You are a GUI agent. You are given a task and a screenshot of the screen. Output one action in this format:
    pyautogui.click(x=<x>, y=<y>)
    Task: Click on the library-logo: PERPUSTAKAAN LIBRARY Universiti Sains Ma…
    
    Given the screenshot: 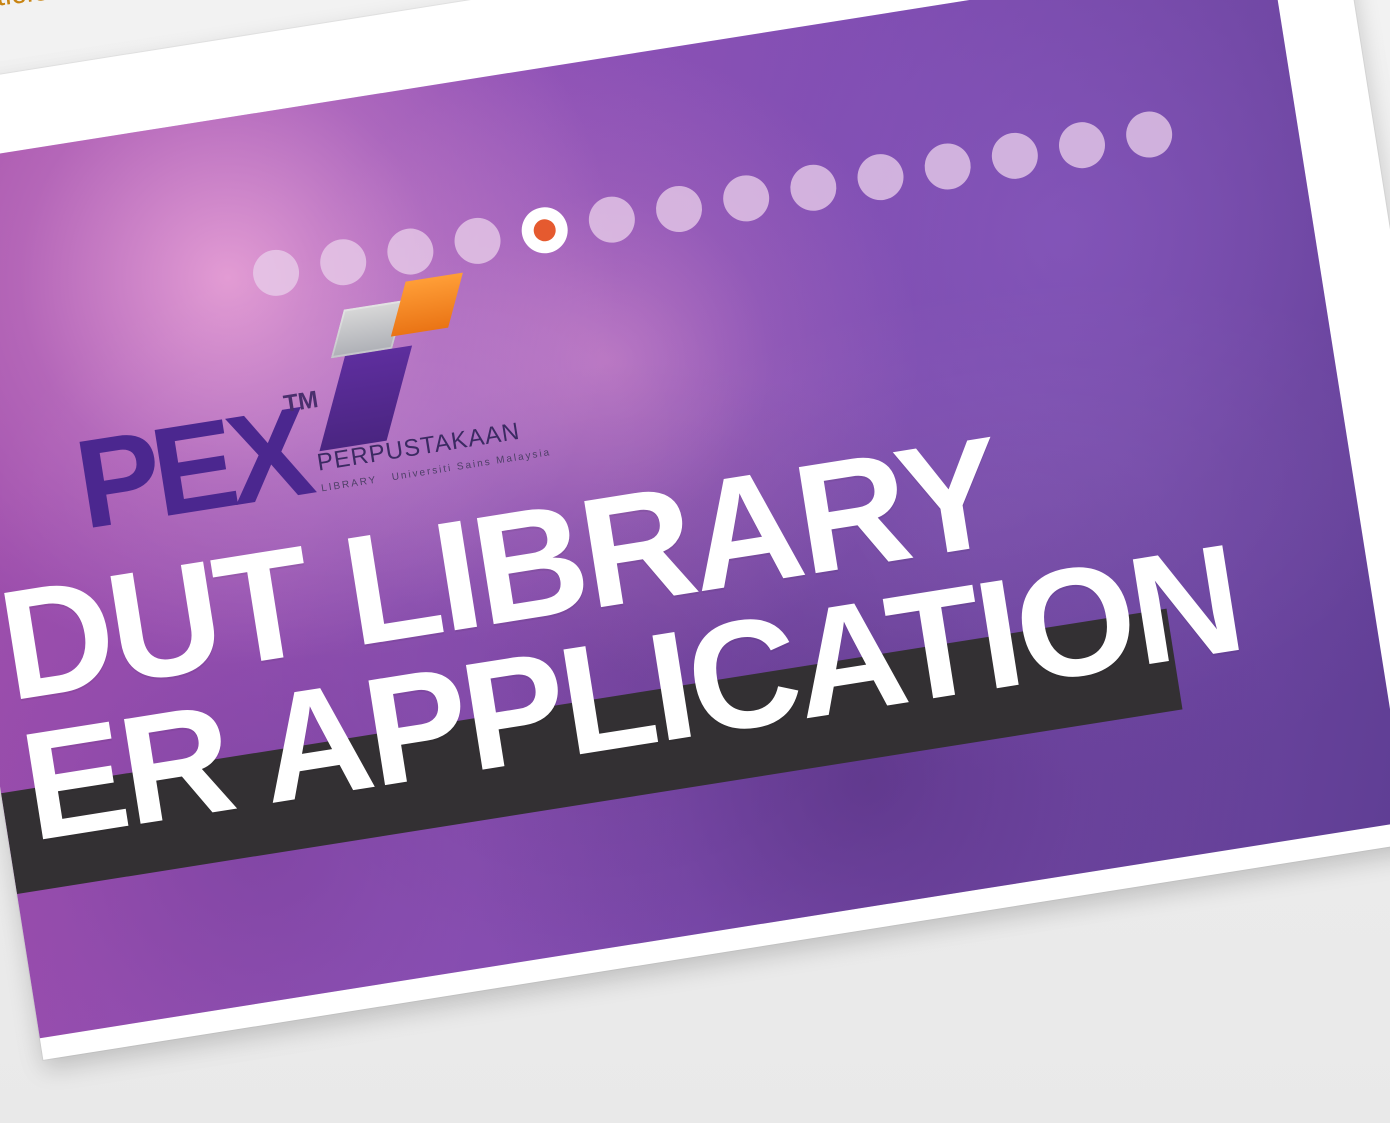 What is the action you would take?
    pyautogui.click(x=434, y=371)
    